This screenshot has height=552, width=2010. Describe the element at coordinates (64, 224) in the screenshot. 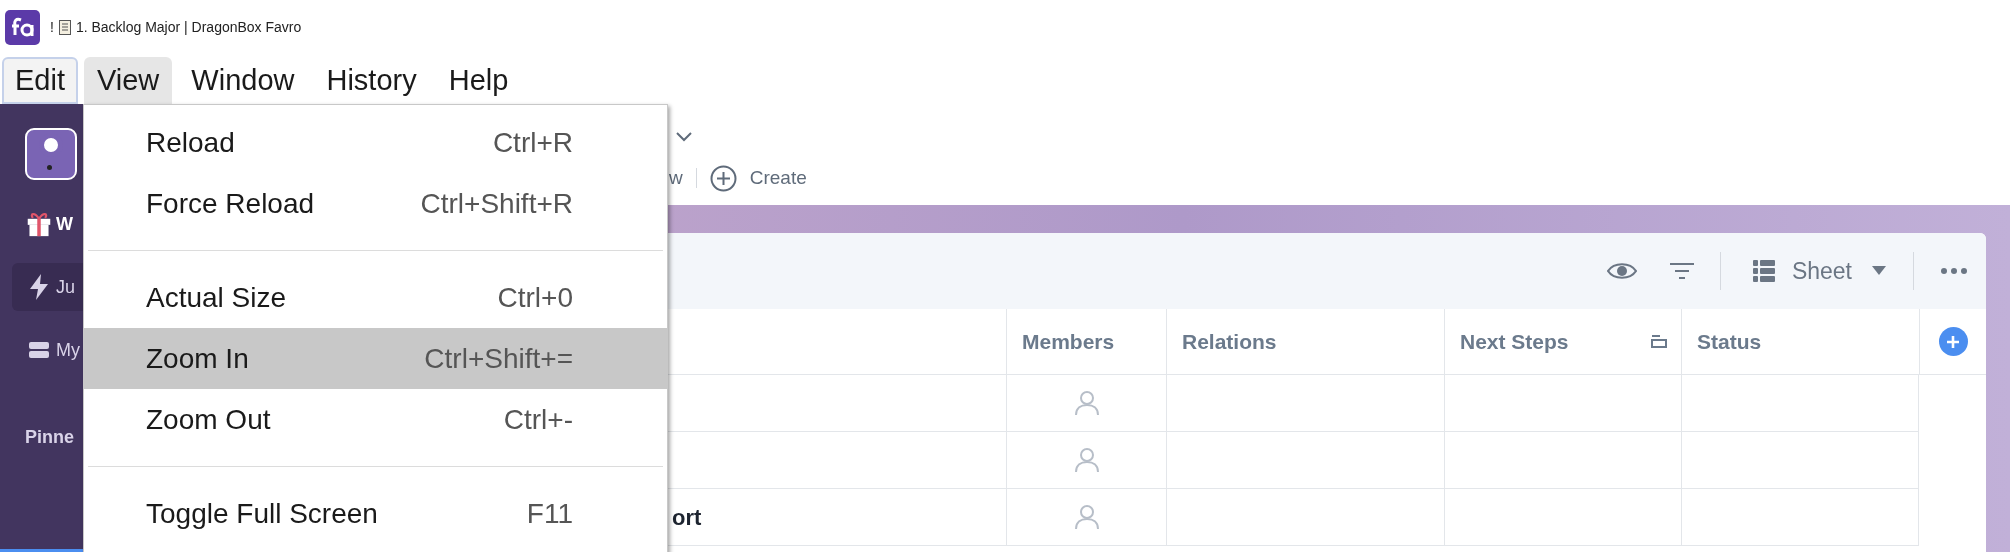

I see `sidebar-label: W` at that location.